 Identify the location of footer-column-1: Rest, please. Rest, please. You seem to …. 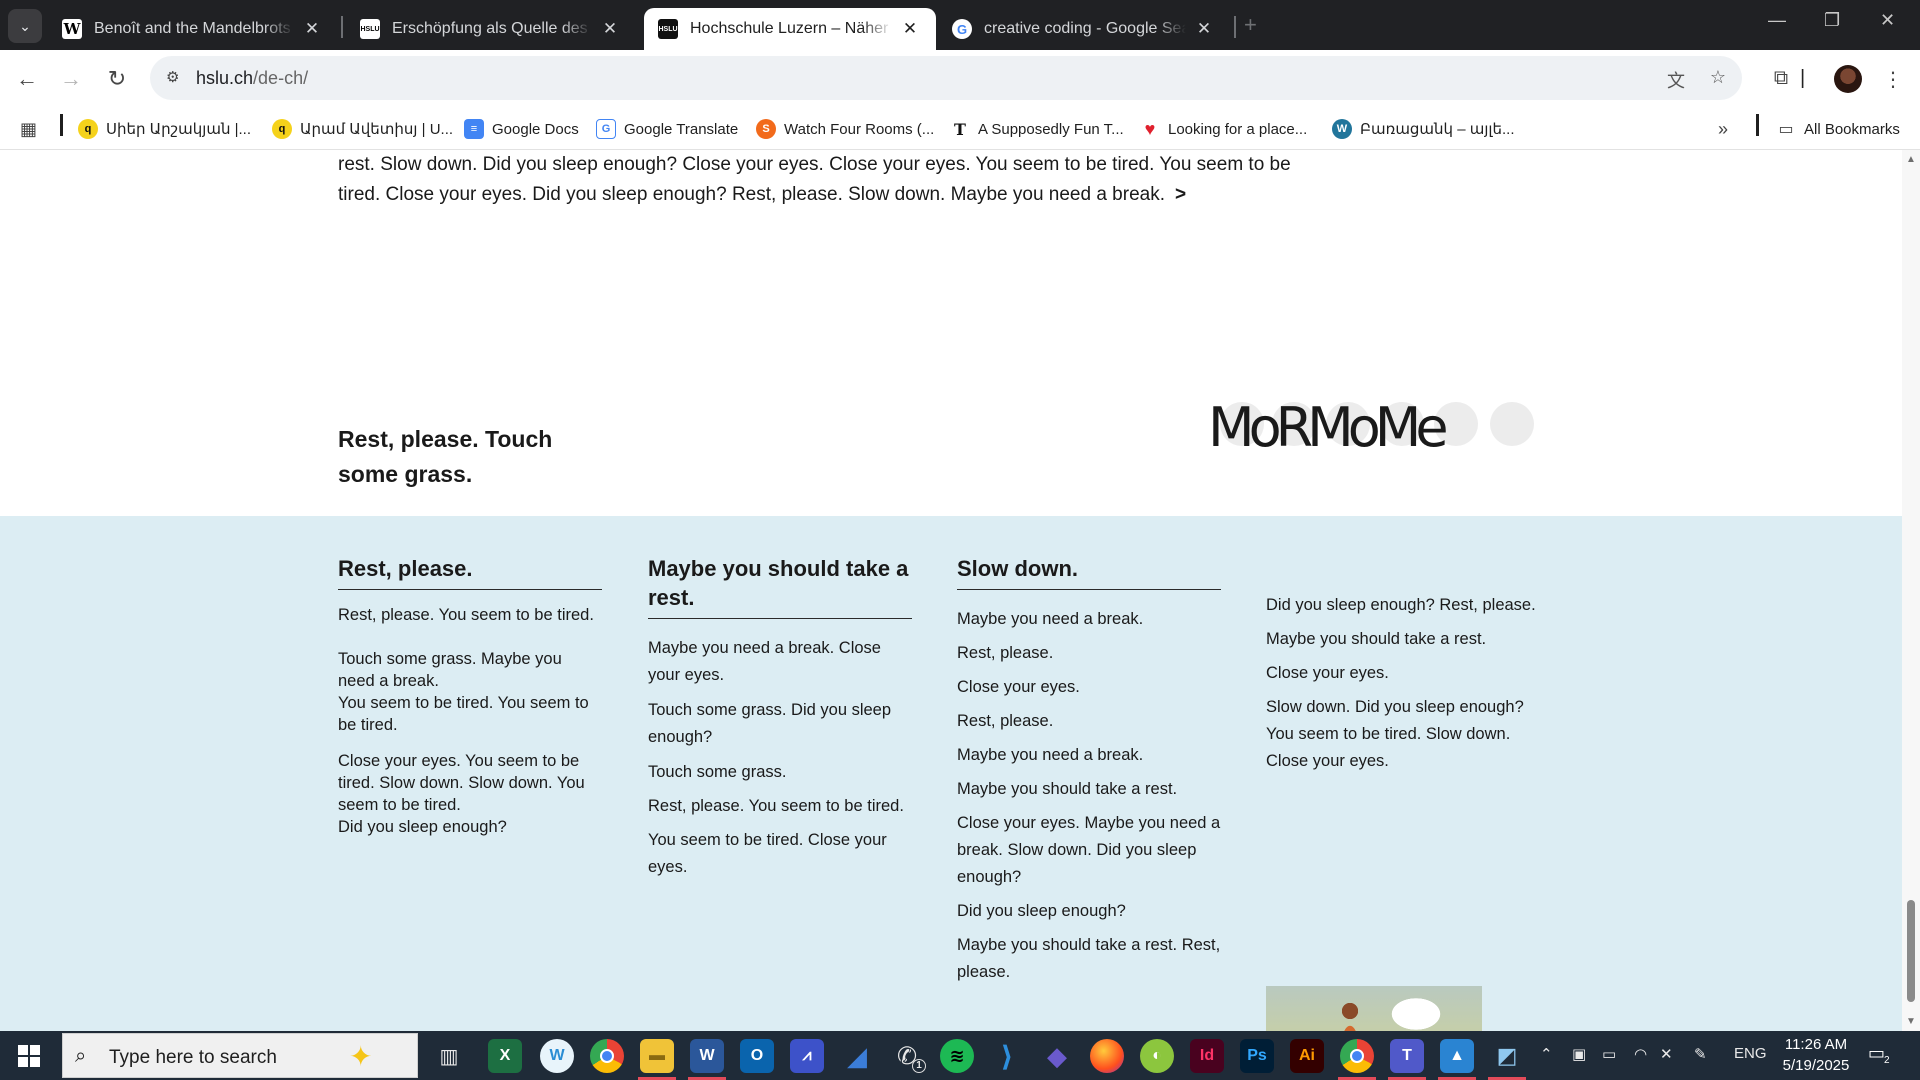
(470, 696).